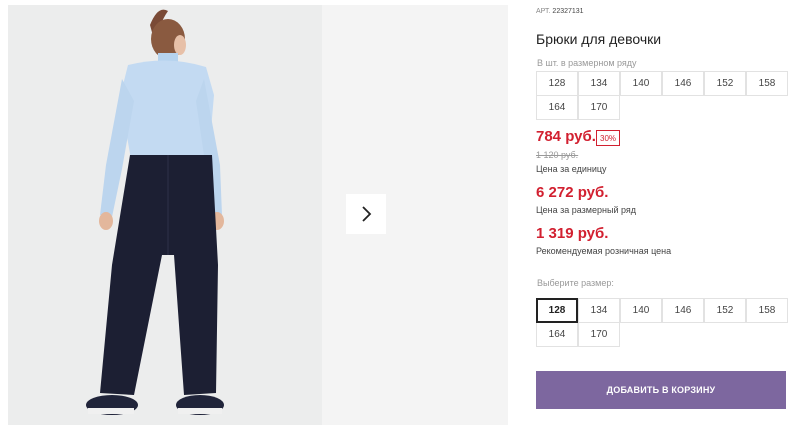 Image resolution: width=800 pixels, height=425 pixels. What do you see at coordinates (599, 310) in the screenshot?
I see `size-option: 134` at bounding box center [599, 310].